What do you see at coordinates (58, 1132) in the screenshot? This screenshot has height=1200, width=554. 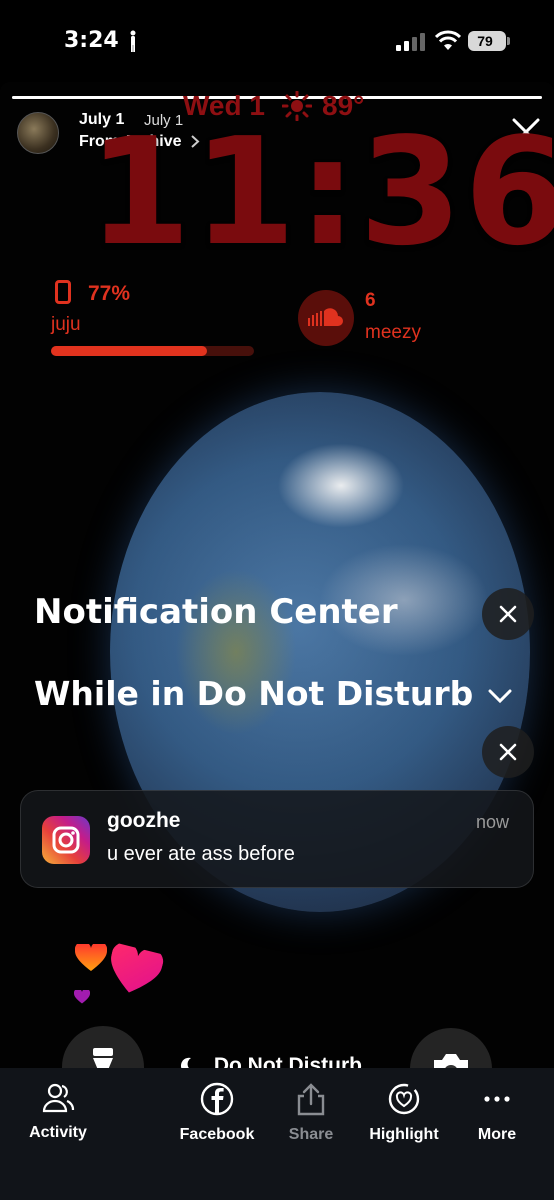 I see `activity-label: Activity` at bounding box center [58, 1132].